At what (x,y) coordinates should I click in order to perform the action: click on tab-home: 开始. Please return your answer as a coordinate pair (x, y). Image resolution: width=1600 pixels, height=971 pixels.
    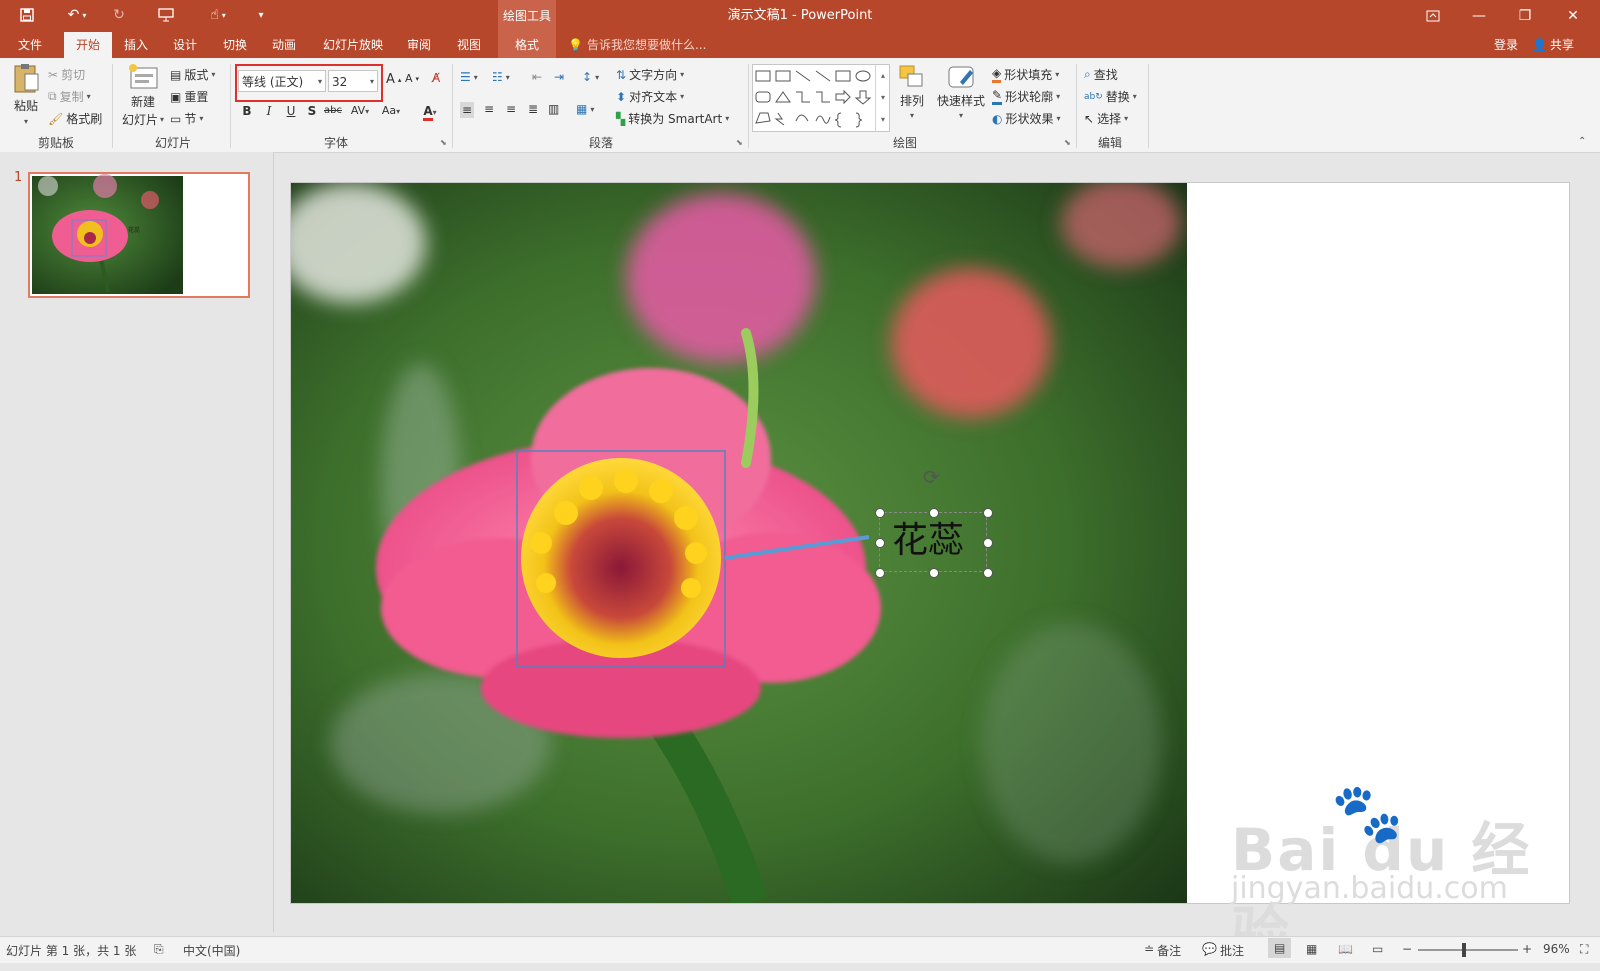
    Looking at the image, I should click on (88, 45).